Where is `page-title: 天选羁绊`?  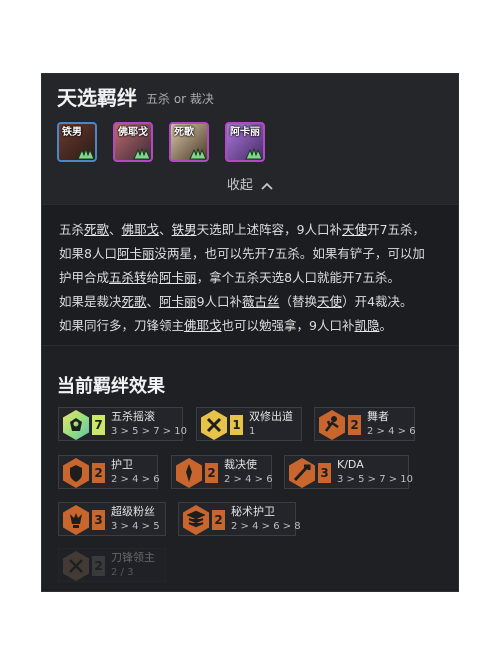 page-title: 天选羁绊 is located at coordinates (97, 98).